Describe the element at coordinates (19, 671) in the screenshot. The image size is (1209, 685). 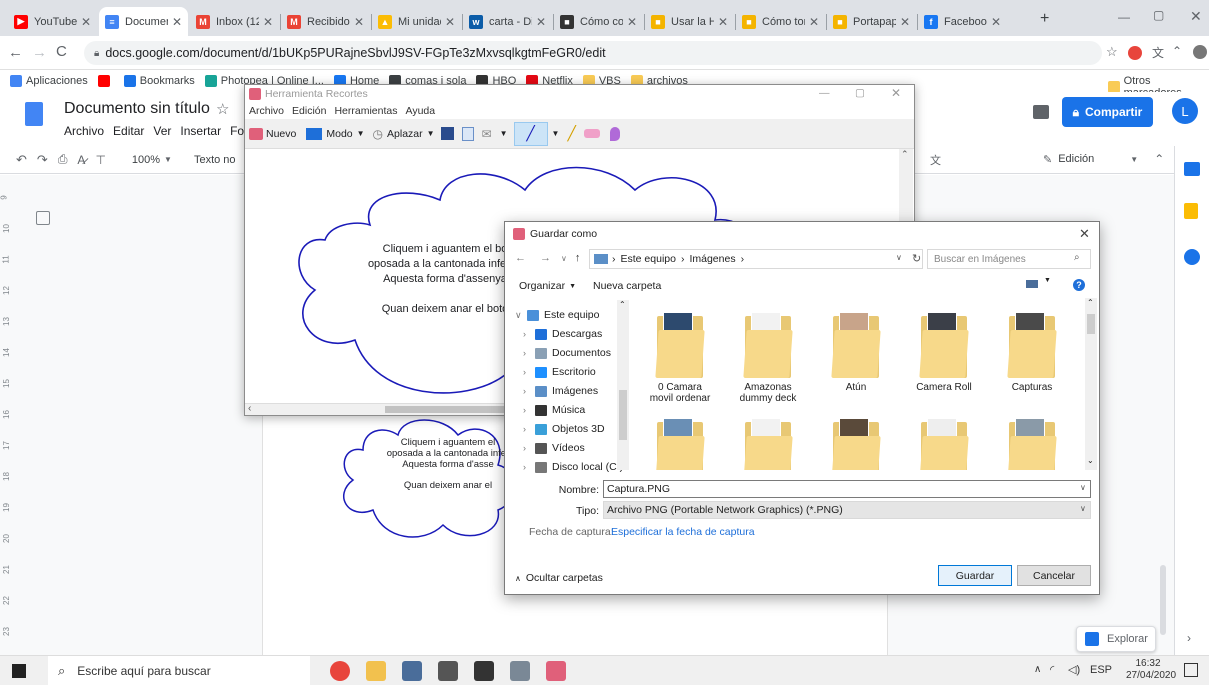
I see `windows-start-icon` at that location.